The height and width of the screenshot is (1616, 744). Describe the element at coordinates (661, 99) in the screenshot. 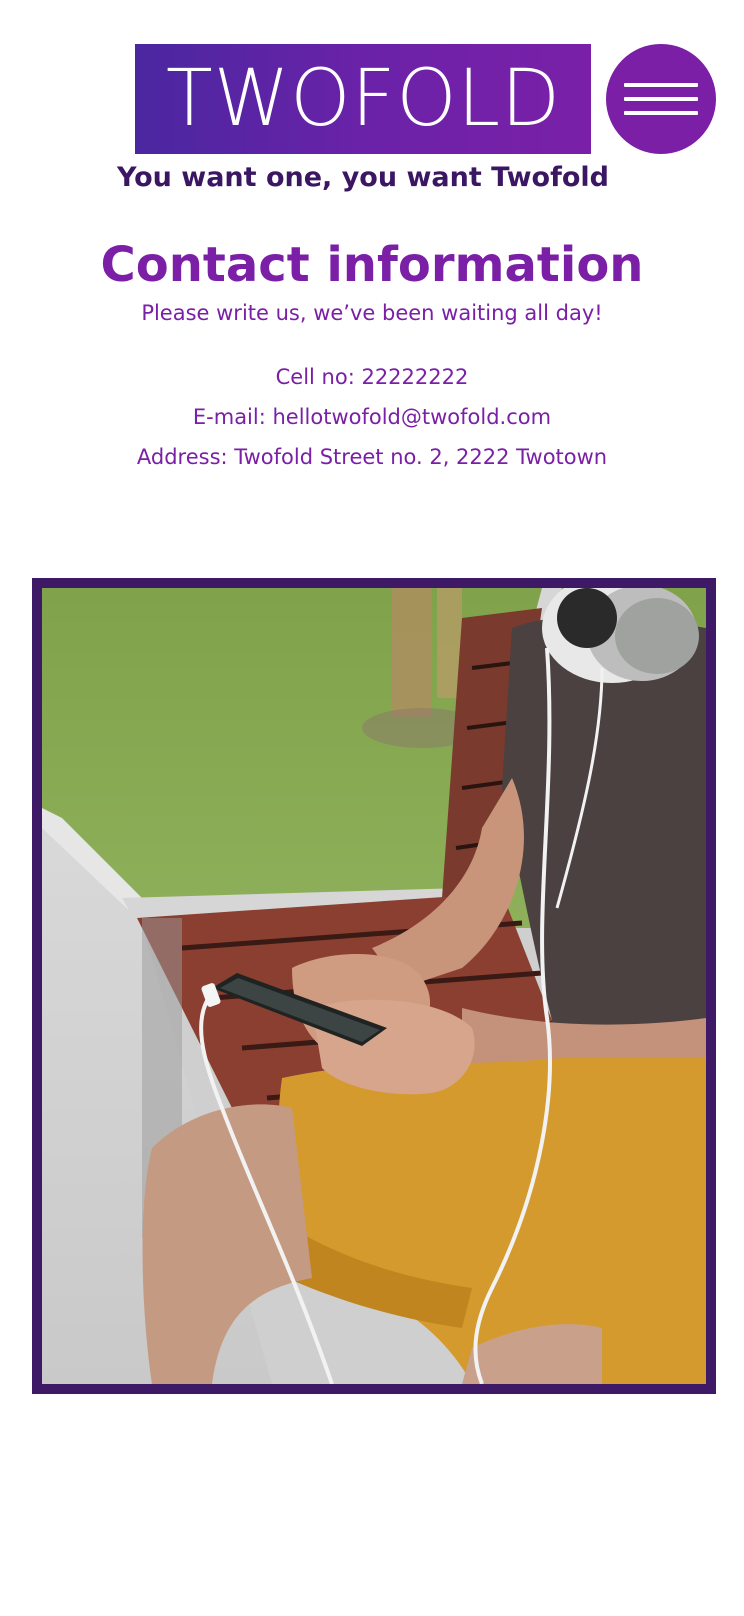

I see `menu-button` at that location.